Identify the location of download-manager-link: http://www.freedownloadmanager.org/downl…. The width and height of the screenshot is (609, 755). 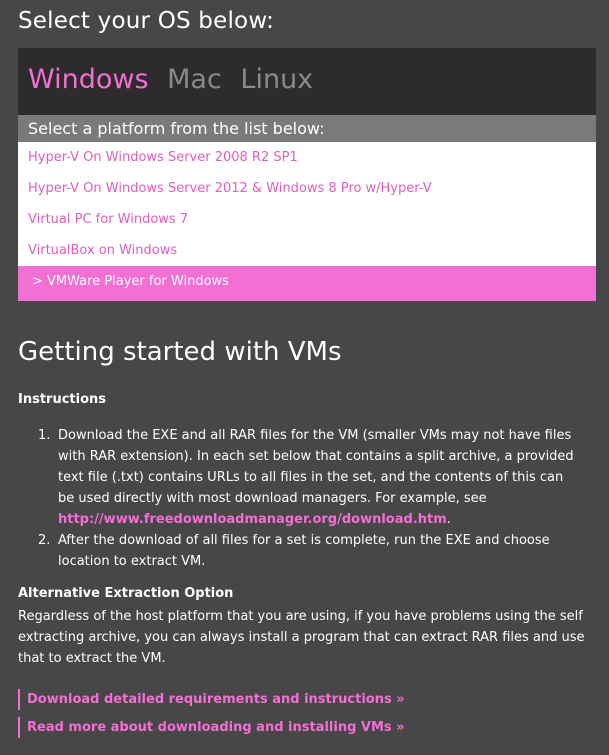
(252, 519).